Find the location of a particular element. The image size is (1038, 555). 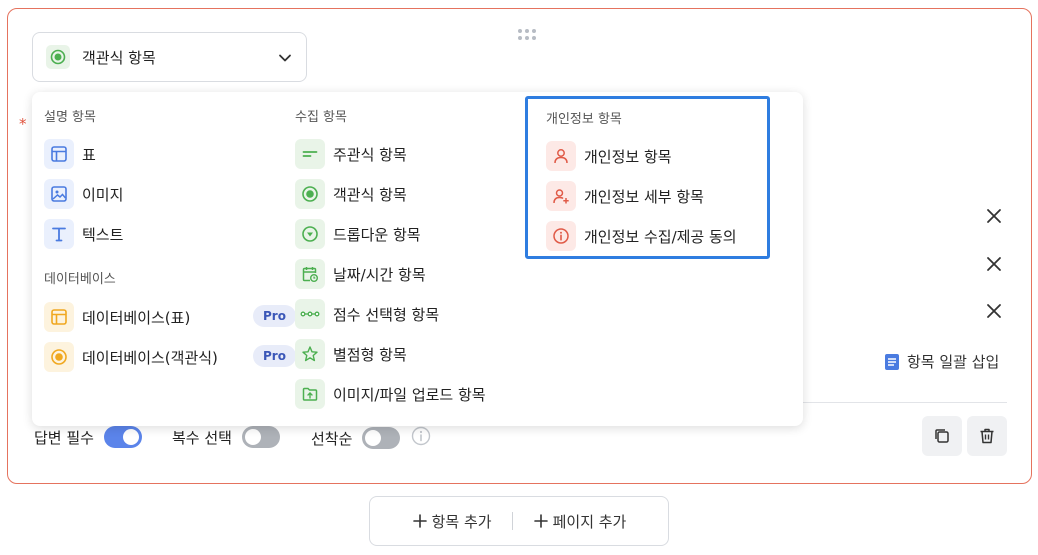

section-title: 개인정보 항목 is located at coordinates (584, 119).